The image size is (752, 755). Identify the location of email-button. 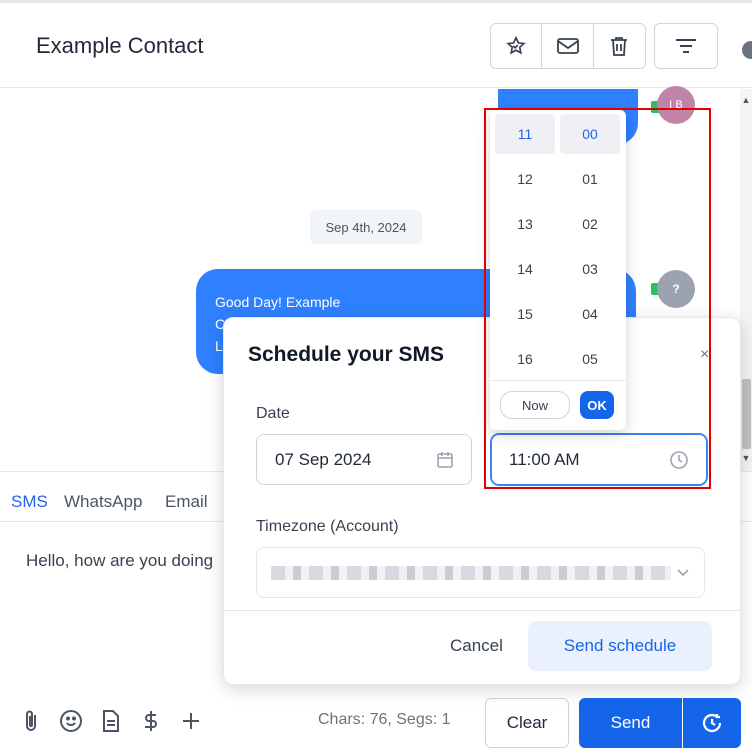
(568, 46).